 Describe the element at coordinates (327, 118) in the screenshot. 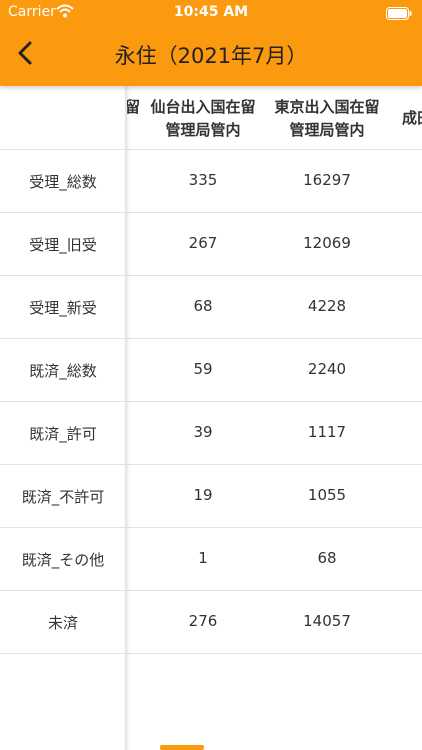

I see `column-header-tokyo: 東京出入国在留 管理局管内` at that location.